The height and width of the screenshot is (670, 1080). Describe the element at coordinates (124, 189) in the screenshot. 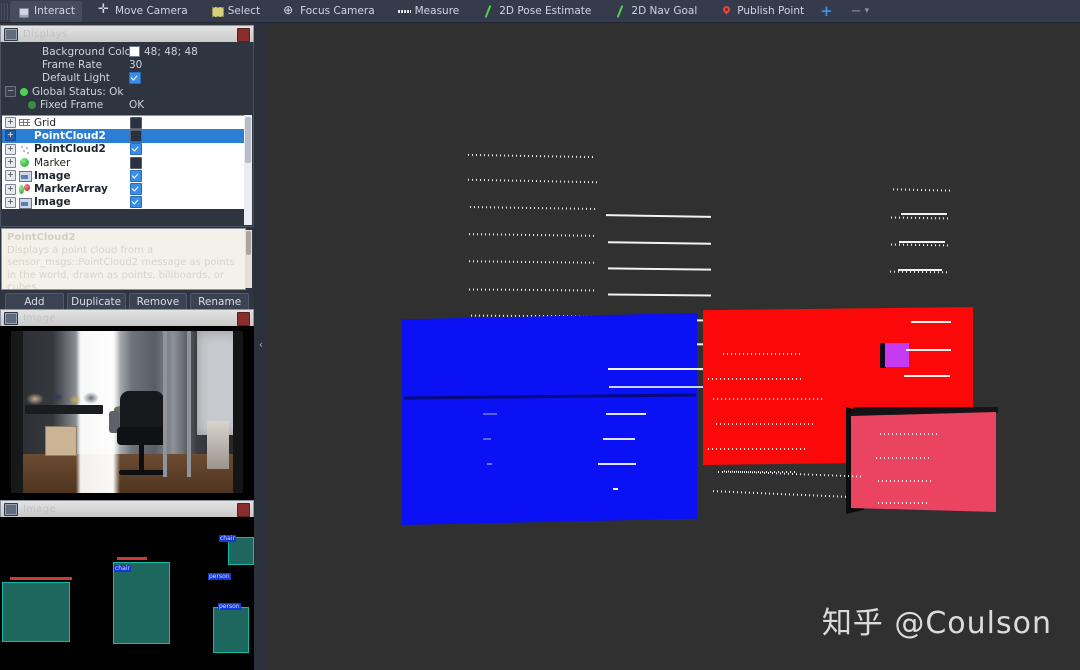

I see `tree-row-markerarray: + MarkerArray` at that location.